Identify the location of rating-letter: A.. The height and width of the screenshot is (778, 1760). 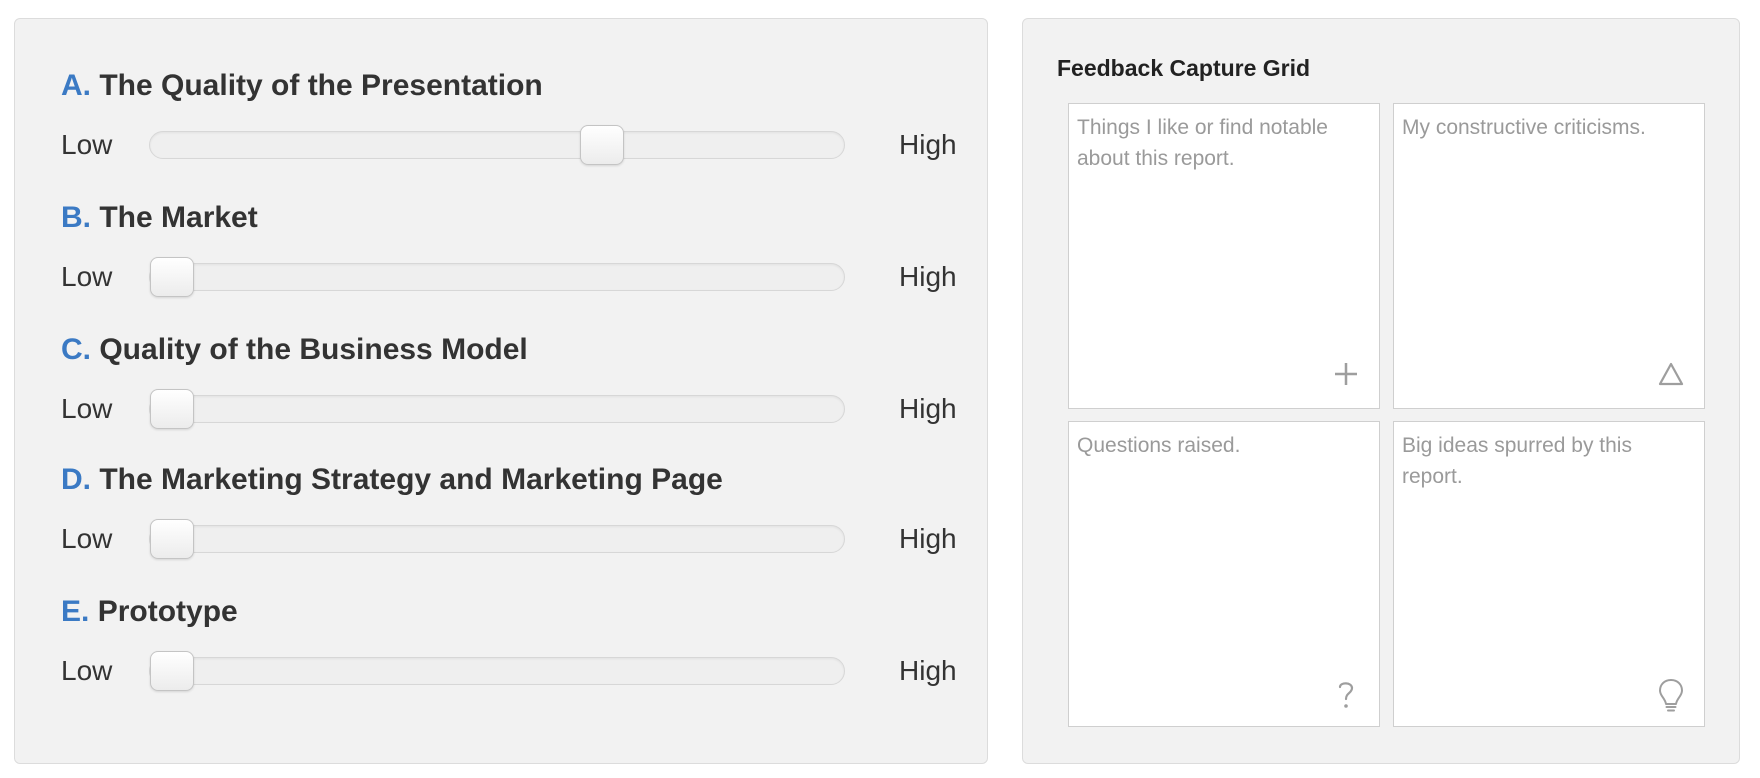
(76, 85).